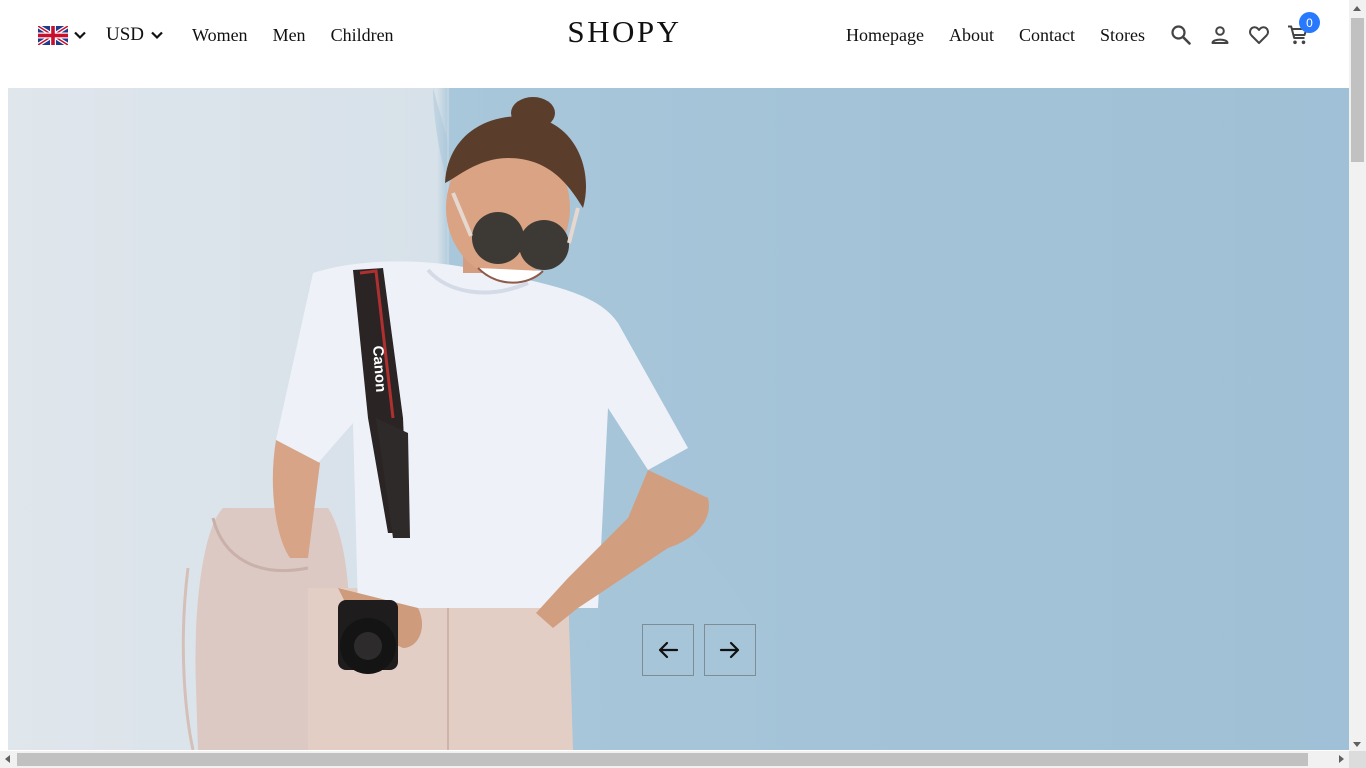 The height and width of the screenshot is (768, 1366). Describe the element at coordinates (379, 369) in the screenshot. I see `camera-strap-text: Canon` at that location.